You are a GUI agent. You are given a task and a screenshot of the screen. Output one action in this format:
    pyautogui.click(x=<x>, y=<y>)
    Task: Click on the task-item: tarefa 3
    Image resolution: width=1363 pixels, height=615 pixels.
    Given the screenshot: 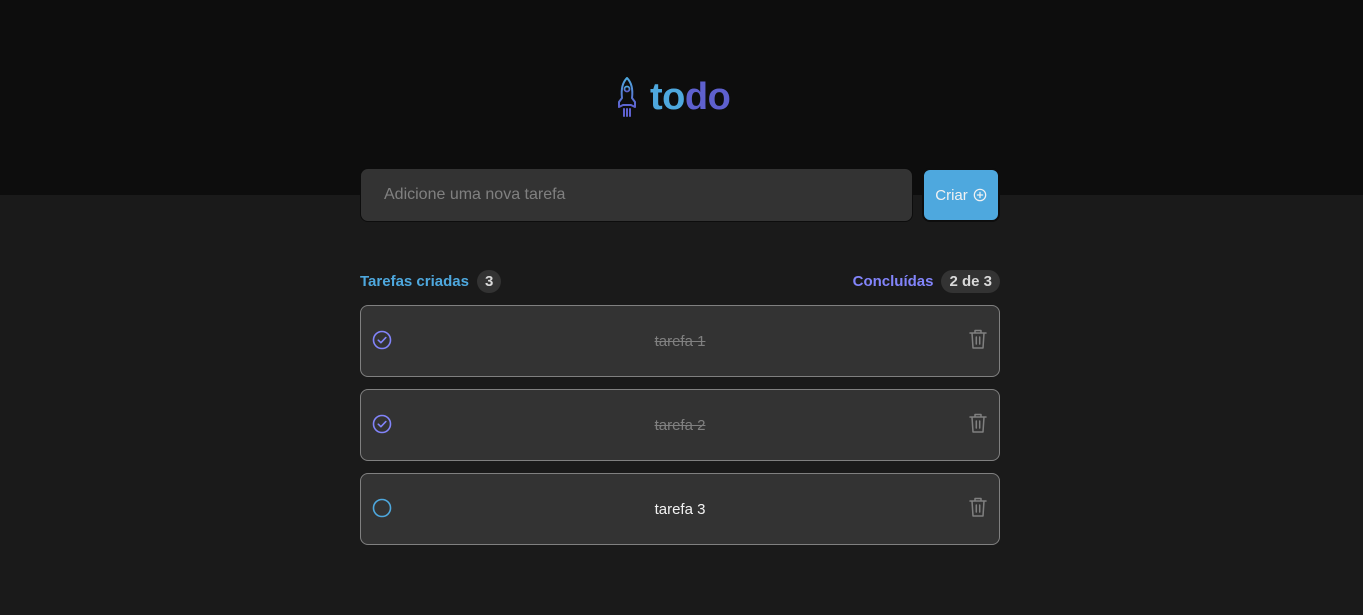 What is the action you would take?
    pyautogui.click(x=680, y=509)
    